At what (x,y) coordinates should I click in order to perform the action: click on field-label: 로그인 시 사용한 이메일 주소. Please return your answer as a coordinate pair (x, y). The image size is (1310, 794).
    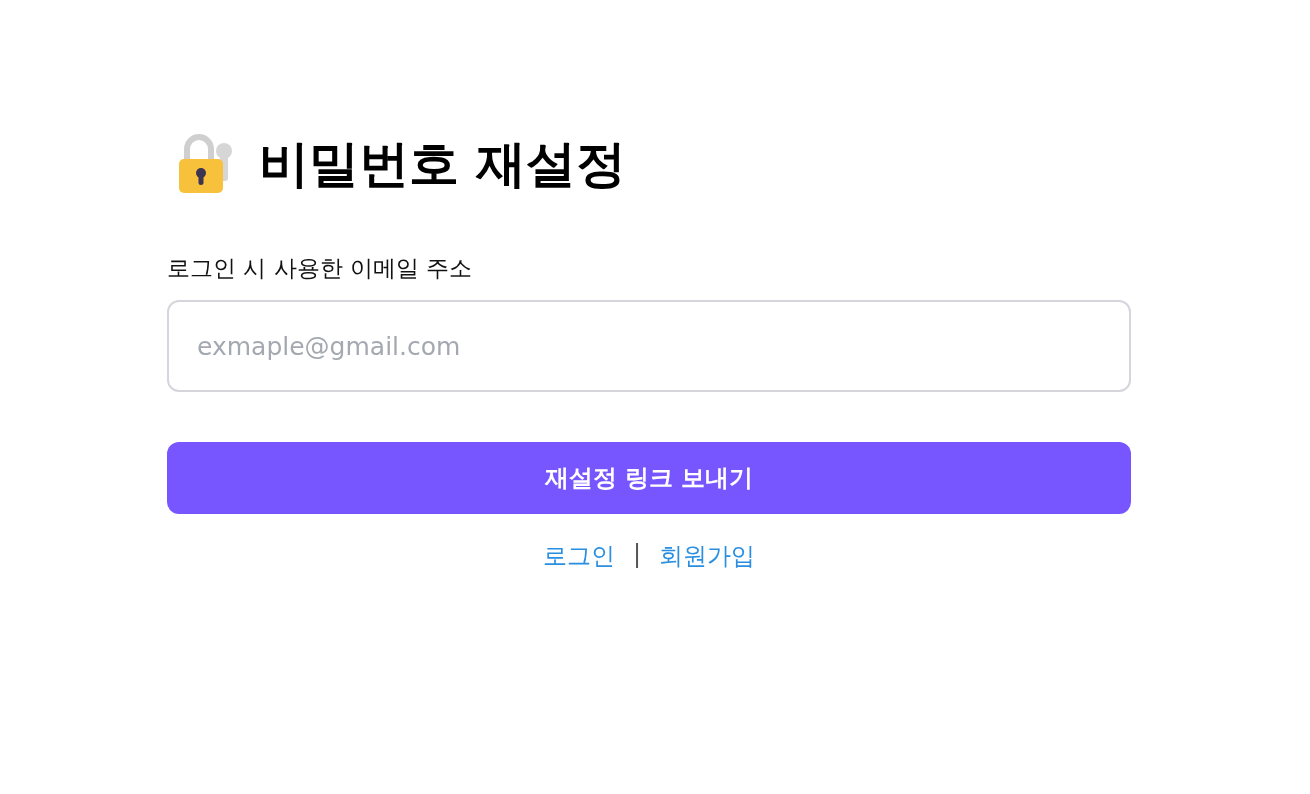
    Looking at the image, I should click on (320, 268).